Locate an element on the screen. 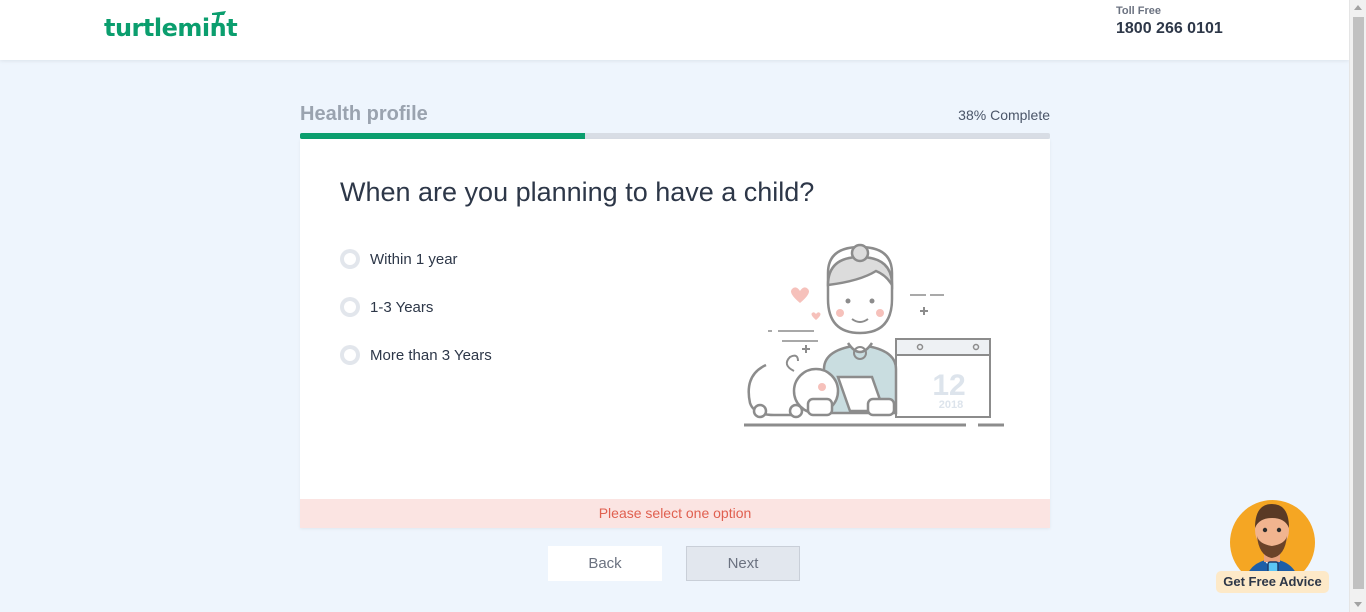 The width and height of the screenshot is (1366, 612). calendar-year-text: 2018 is located at coordinates (951, 405).